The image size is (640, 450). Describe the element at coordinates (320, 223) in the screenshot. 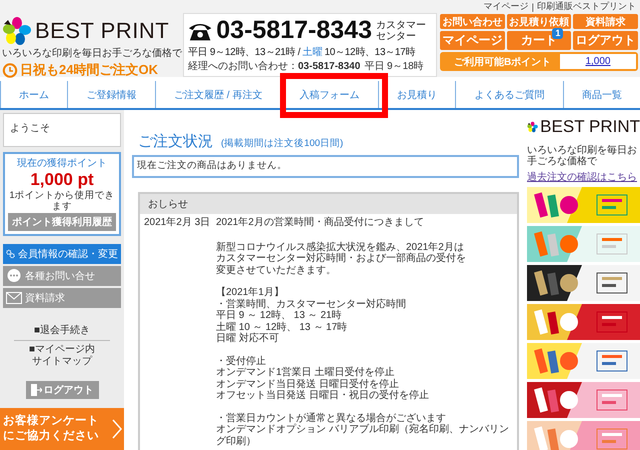

I see `notice-title: 2021年2月の営業時間・商品受付につきまして` at that location.